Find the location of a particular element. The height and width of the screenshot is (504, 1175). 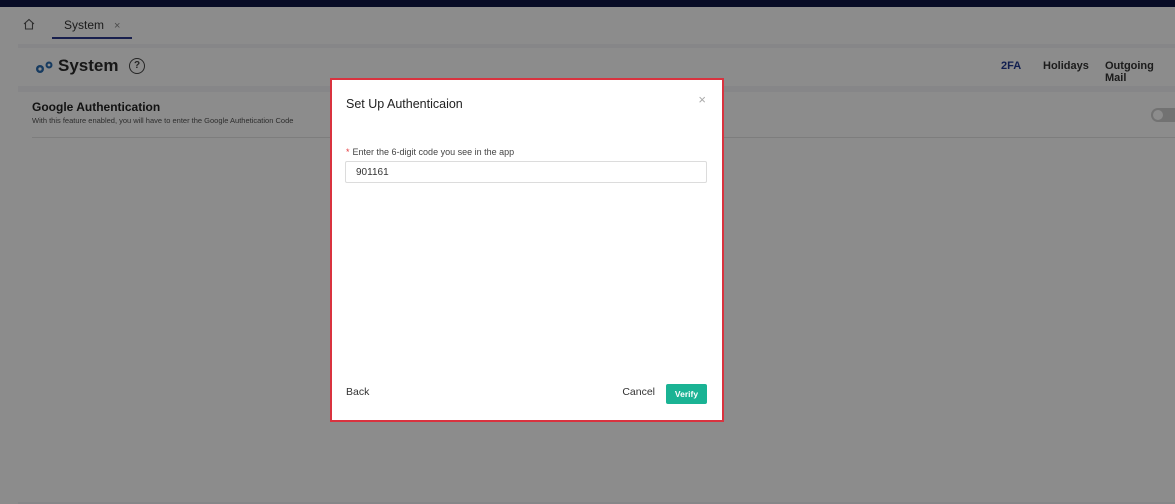

close-icon: × is located at coordinates (702, 99).